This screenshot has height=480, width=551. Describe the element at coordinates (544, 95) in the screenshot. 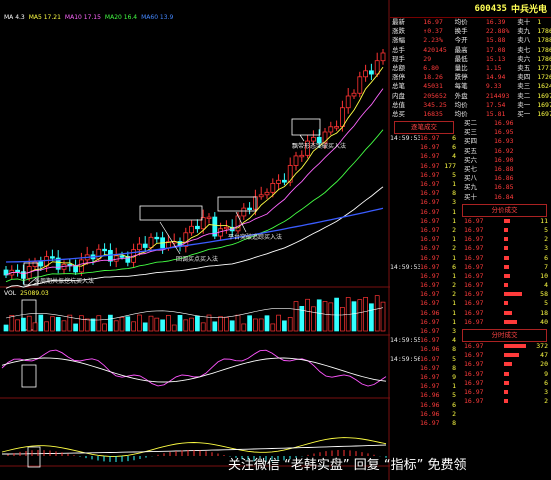

I see `quote-cell: 1697` at that location.